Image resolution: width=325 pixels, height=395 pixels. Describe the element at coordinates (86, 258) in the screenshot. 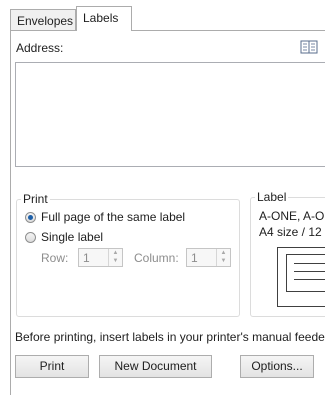

I see `row-value: 1` at that location.